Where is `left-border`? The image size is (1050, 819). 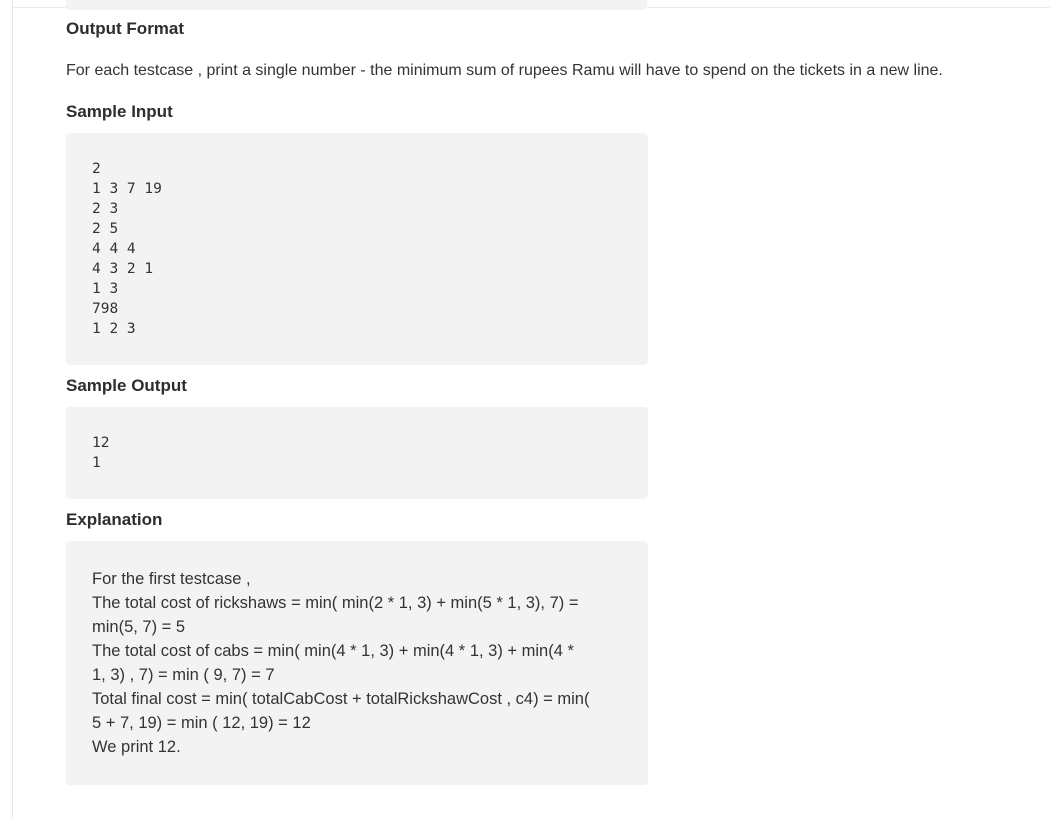 left-border is located at coordinates (12, 409).